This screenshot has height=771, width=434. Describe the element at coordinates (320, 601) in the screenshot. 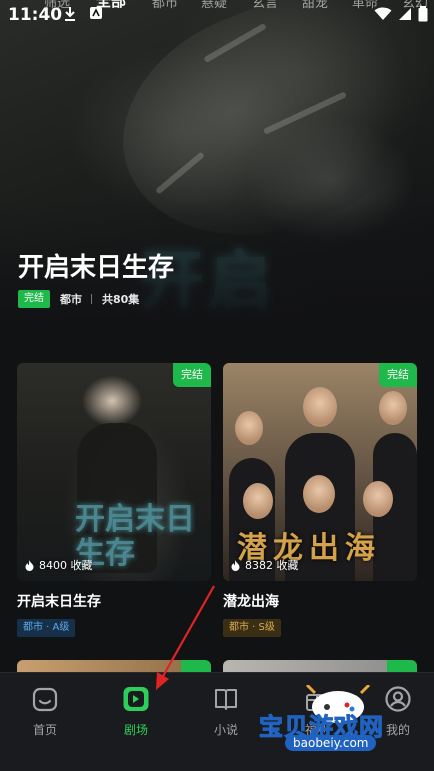

I see `card-title: 潜龙出海` at that location.